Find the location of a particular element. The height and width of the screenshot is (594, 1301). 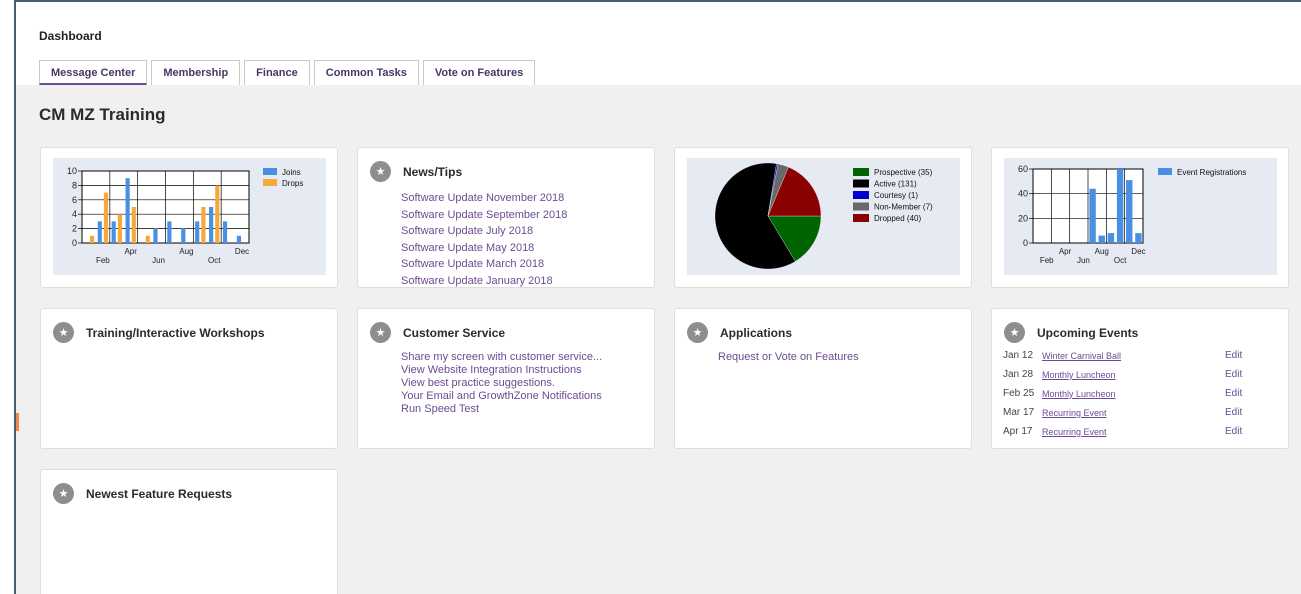

upcoming-events-title: Upcoming Events is located at coordinates (1088, 332).